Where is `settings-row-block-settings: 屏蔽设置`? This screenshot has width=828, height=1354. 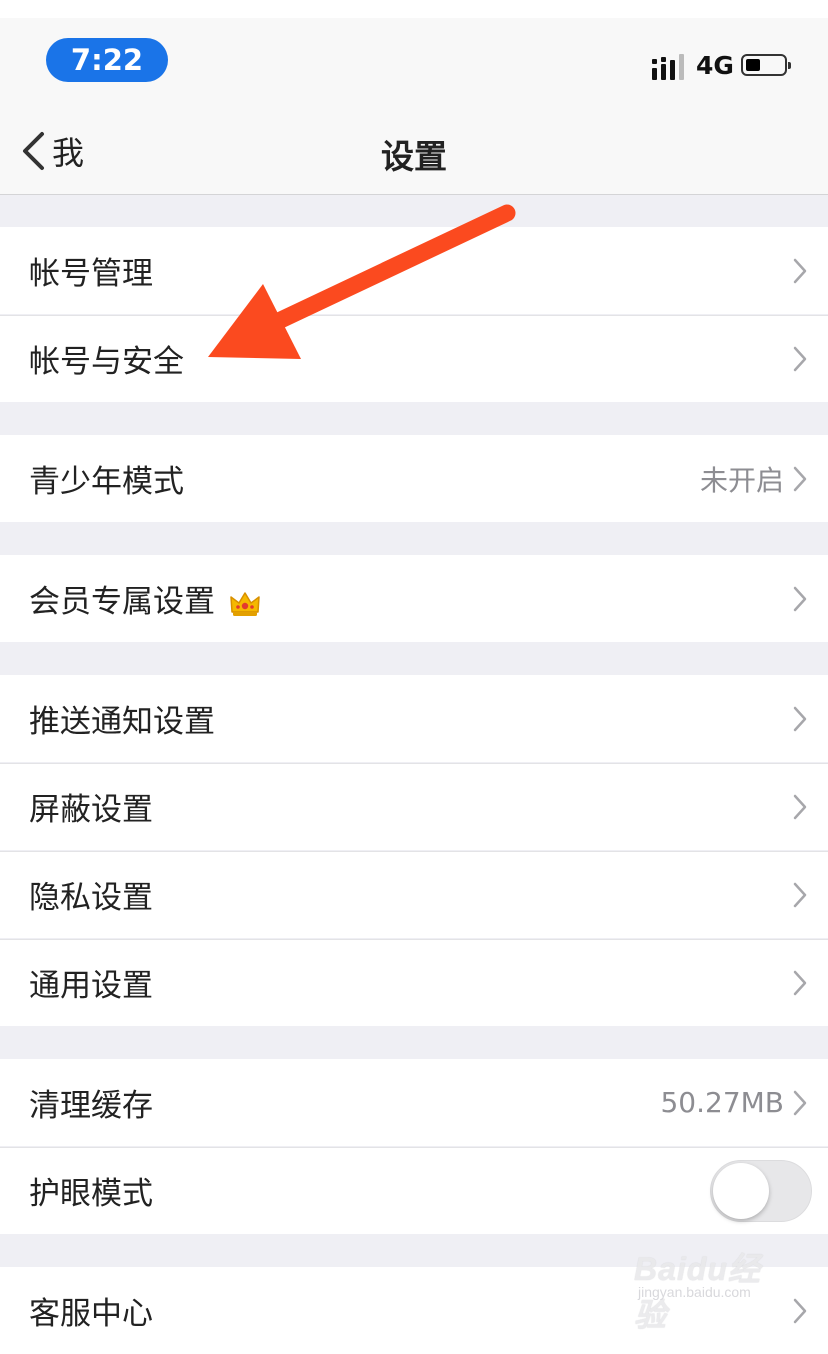
settings-row-block-settings: 屏蔽设置 is located at coordinates (414, 806).